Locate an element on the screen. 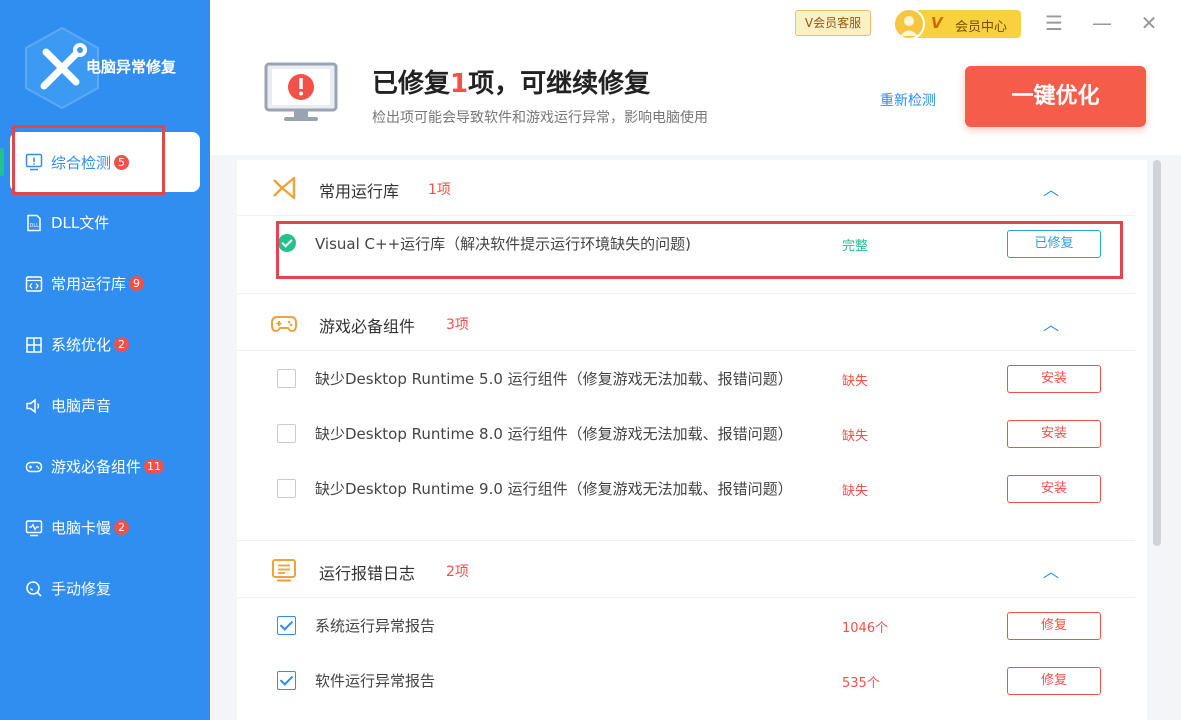 The height and width of the screenshot is (720, 1181). member-center-button: V 会员中心 is located at coordinates (957, 24).